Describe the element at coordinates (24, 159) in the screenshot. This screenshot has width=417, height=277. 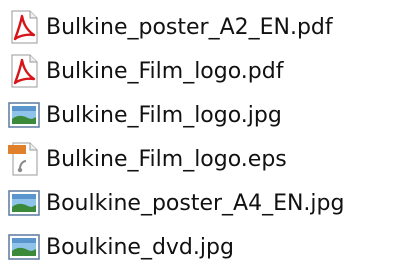
I see `eps-icon` at that location.